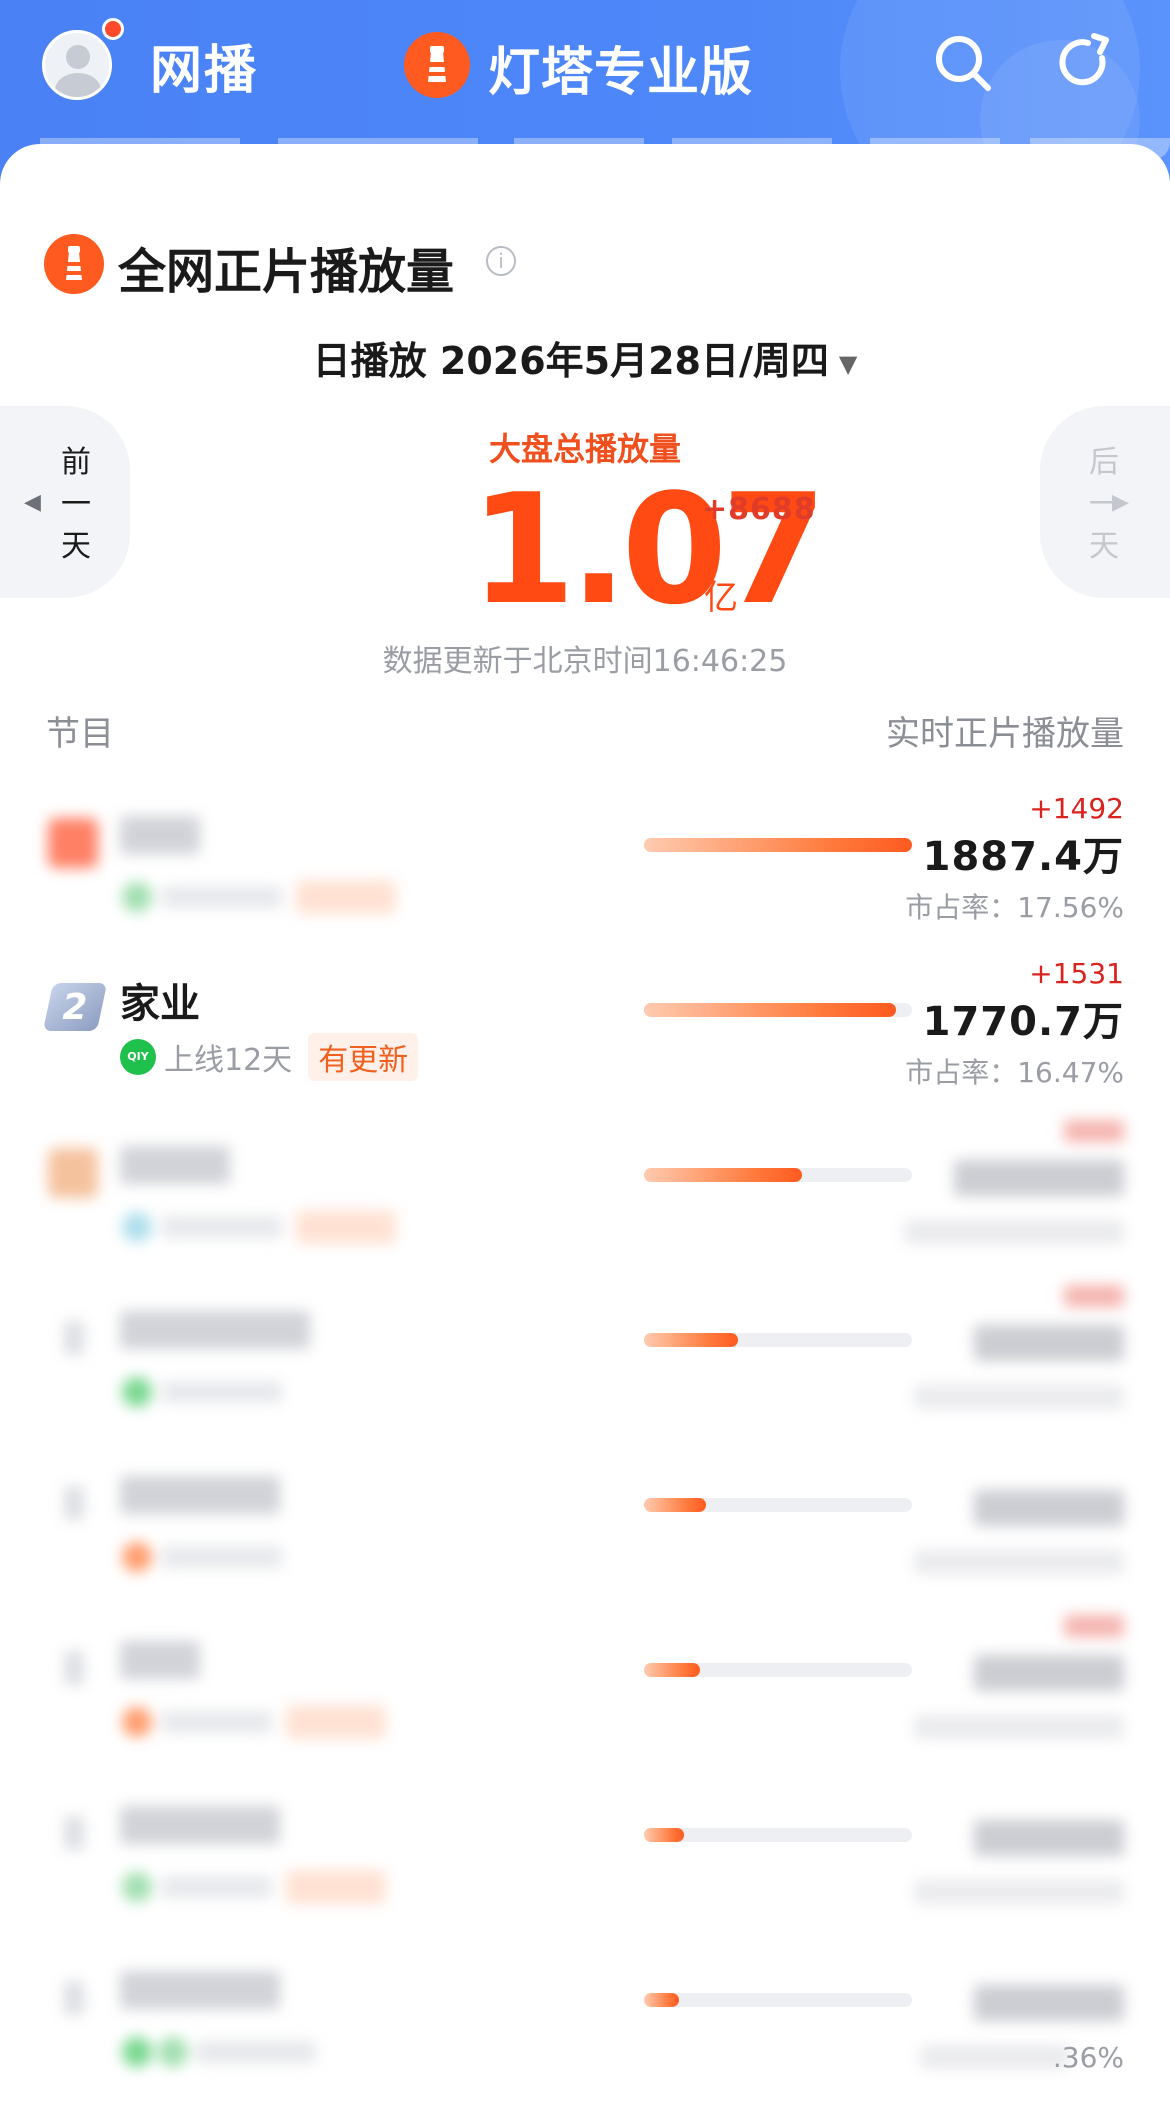  I want to click on arrow-right-icon: ▶, so click(1120, 502).